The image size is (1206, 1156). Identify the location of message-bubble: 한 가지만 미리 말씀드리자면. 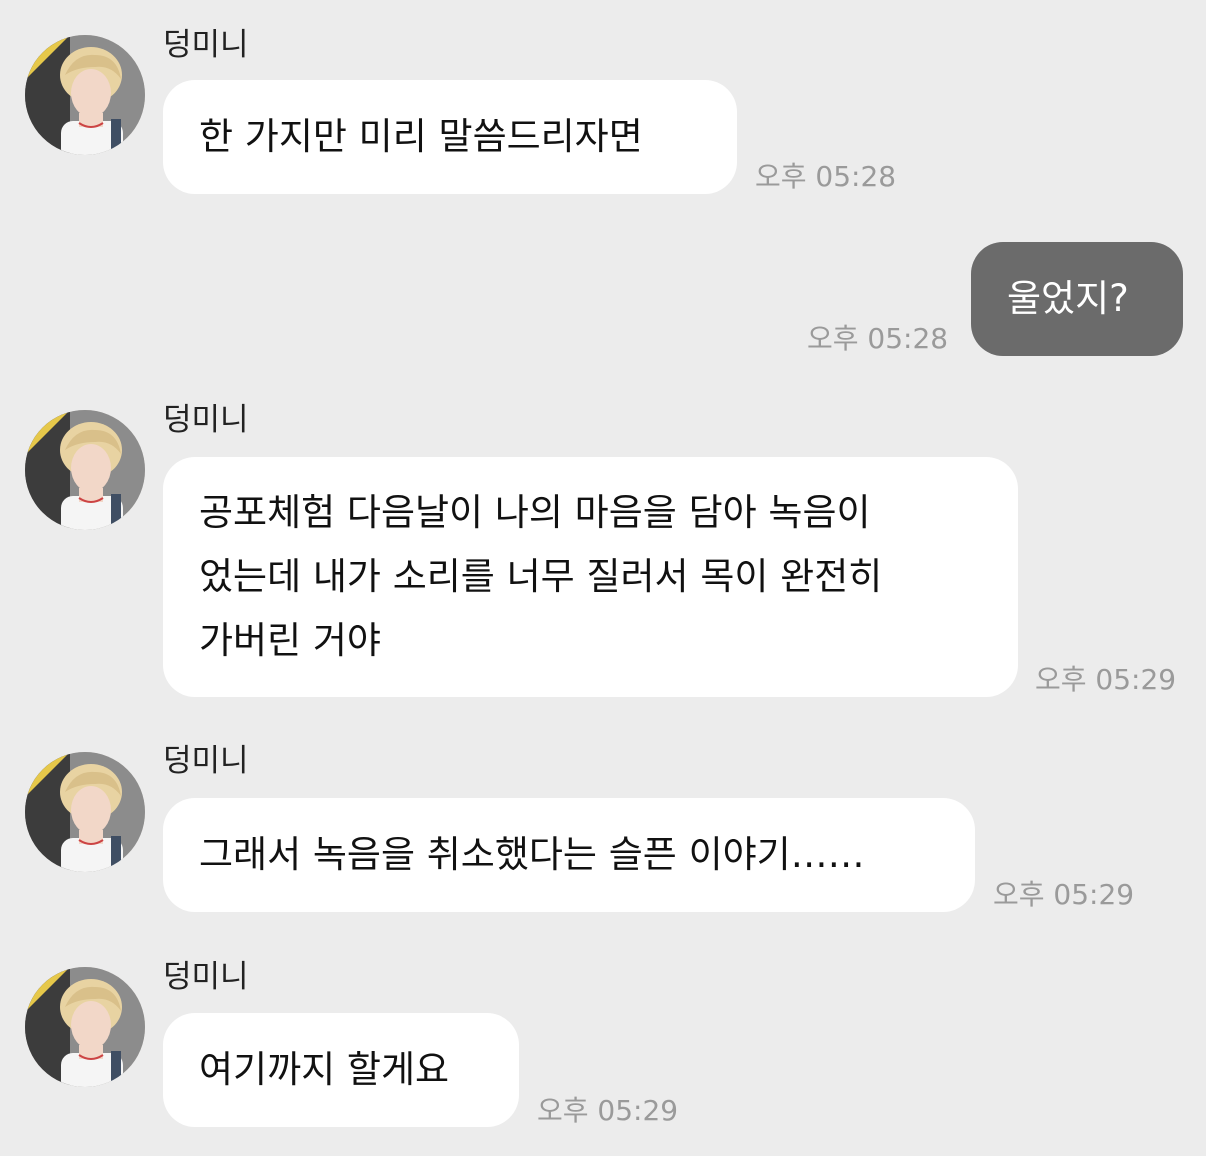
(450, 137).